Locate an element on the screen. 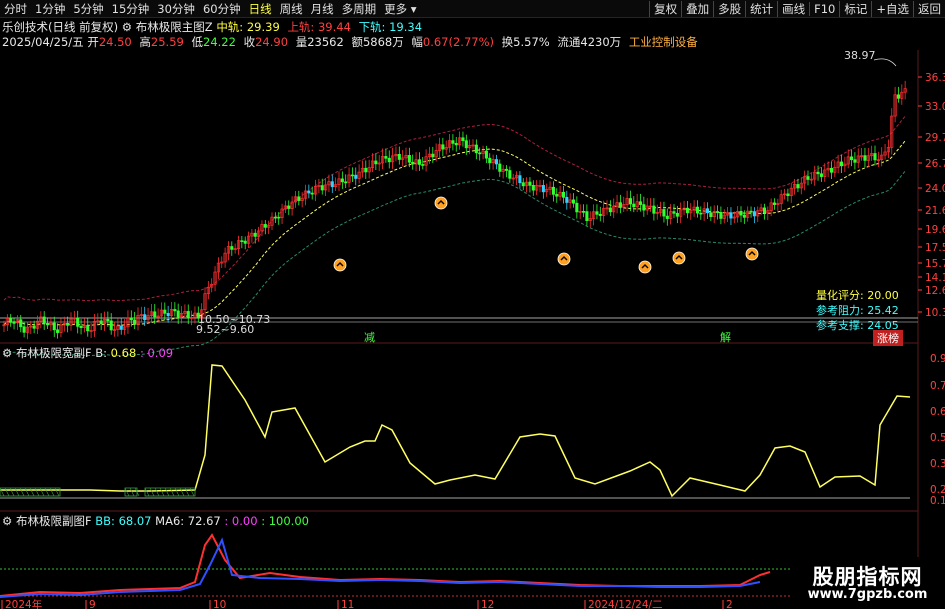 The width and height of the screenshot is (945, 609). width-axis-label: 0.1 is located at coordinates (937, 501).